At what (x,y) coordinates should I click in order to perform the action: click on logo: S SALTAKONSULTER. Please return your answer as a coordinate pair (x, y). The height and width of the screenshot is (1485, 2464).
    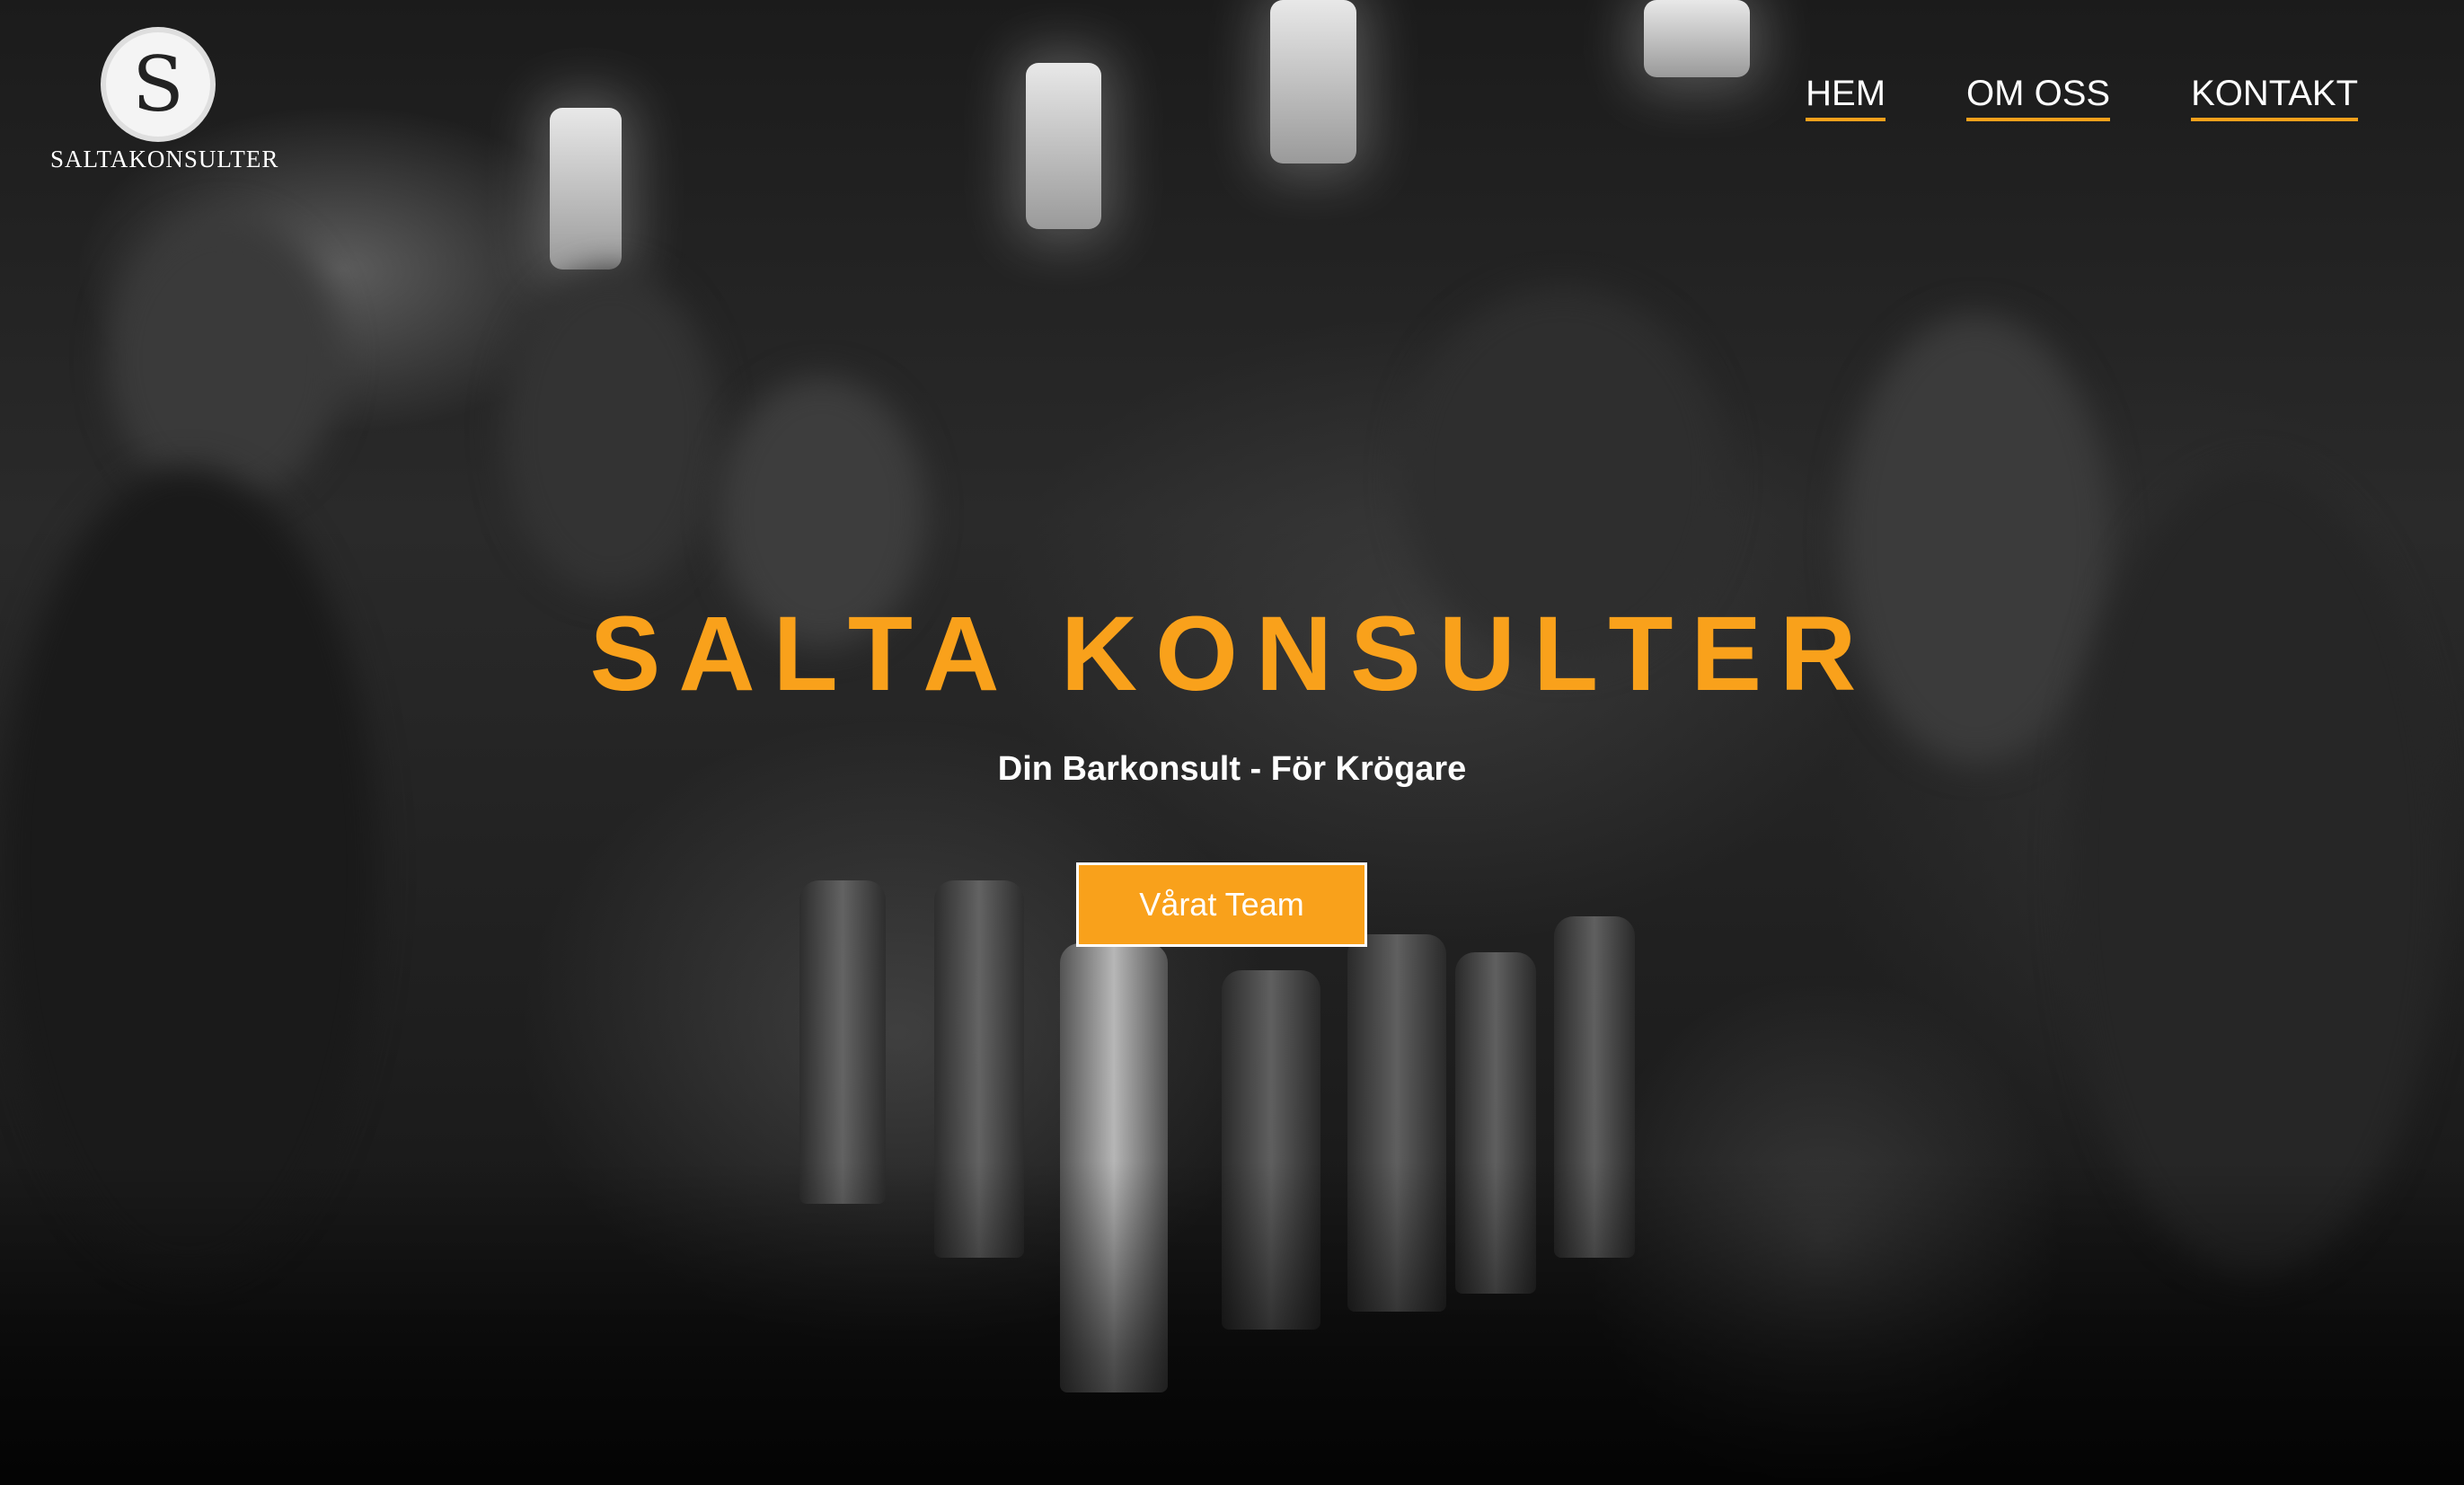
    Looking at the image, I should click on (164, 102).